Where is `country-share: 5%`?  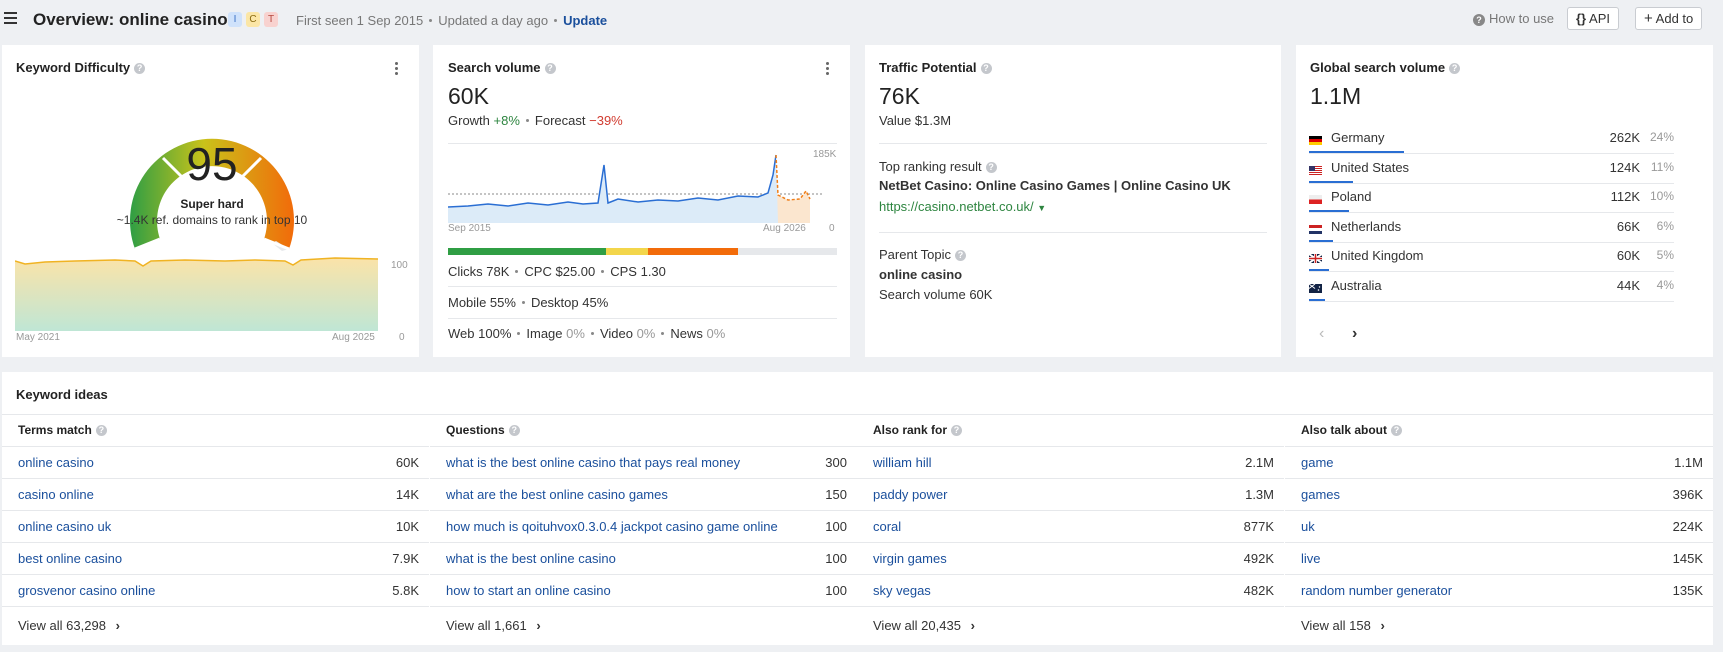
country-share: 5% is located at coordinates (1665, 255).